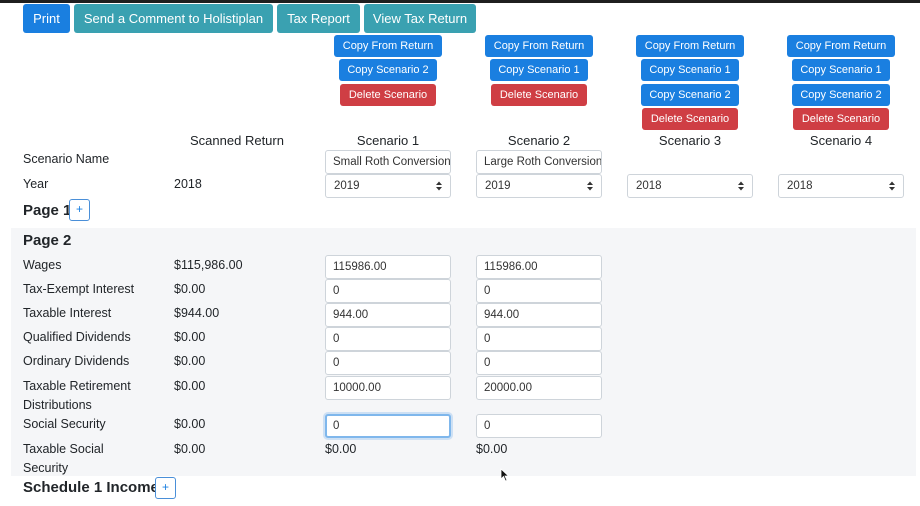  I want to click on page-1-expand-button: +, so click(79, 210).